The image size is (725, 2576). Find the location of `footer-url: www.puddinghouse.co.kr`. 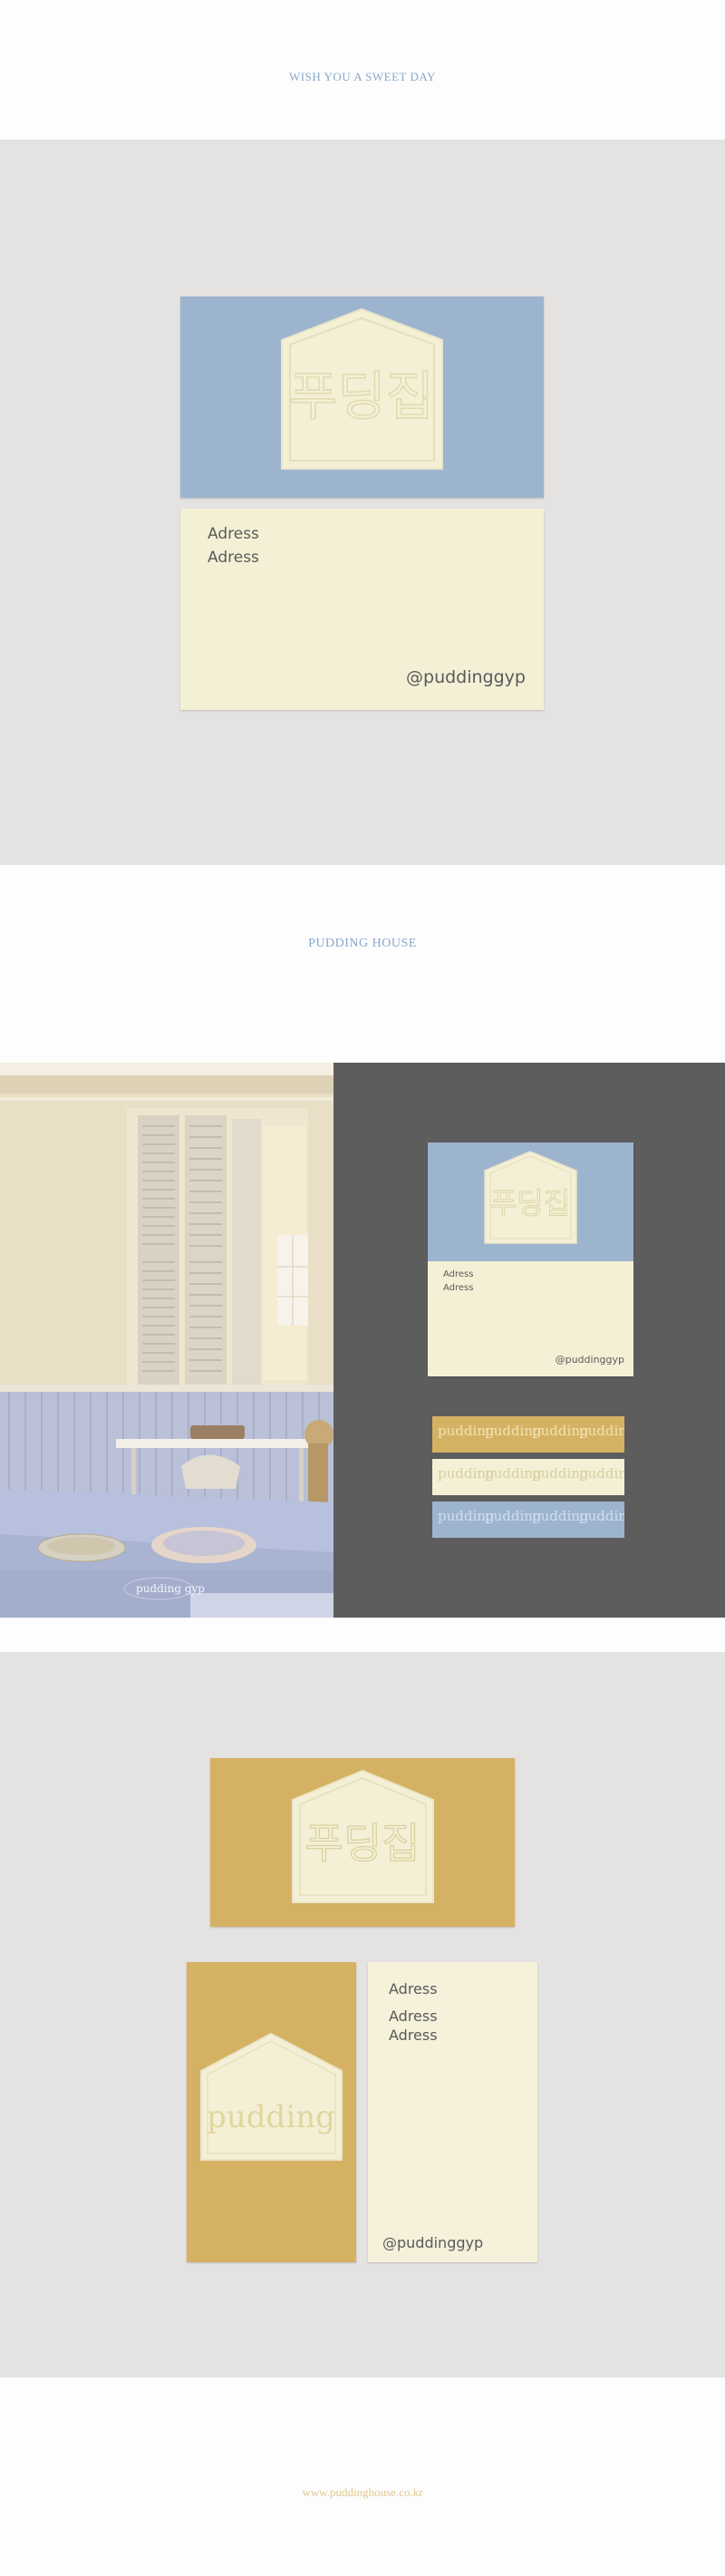

footer-url: www.puddinghouse.co.kr is located at coordinates (362, 2492).